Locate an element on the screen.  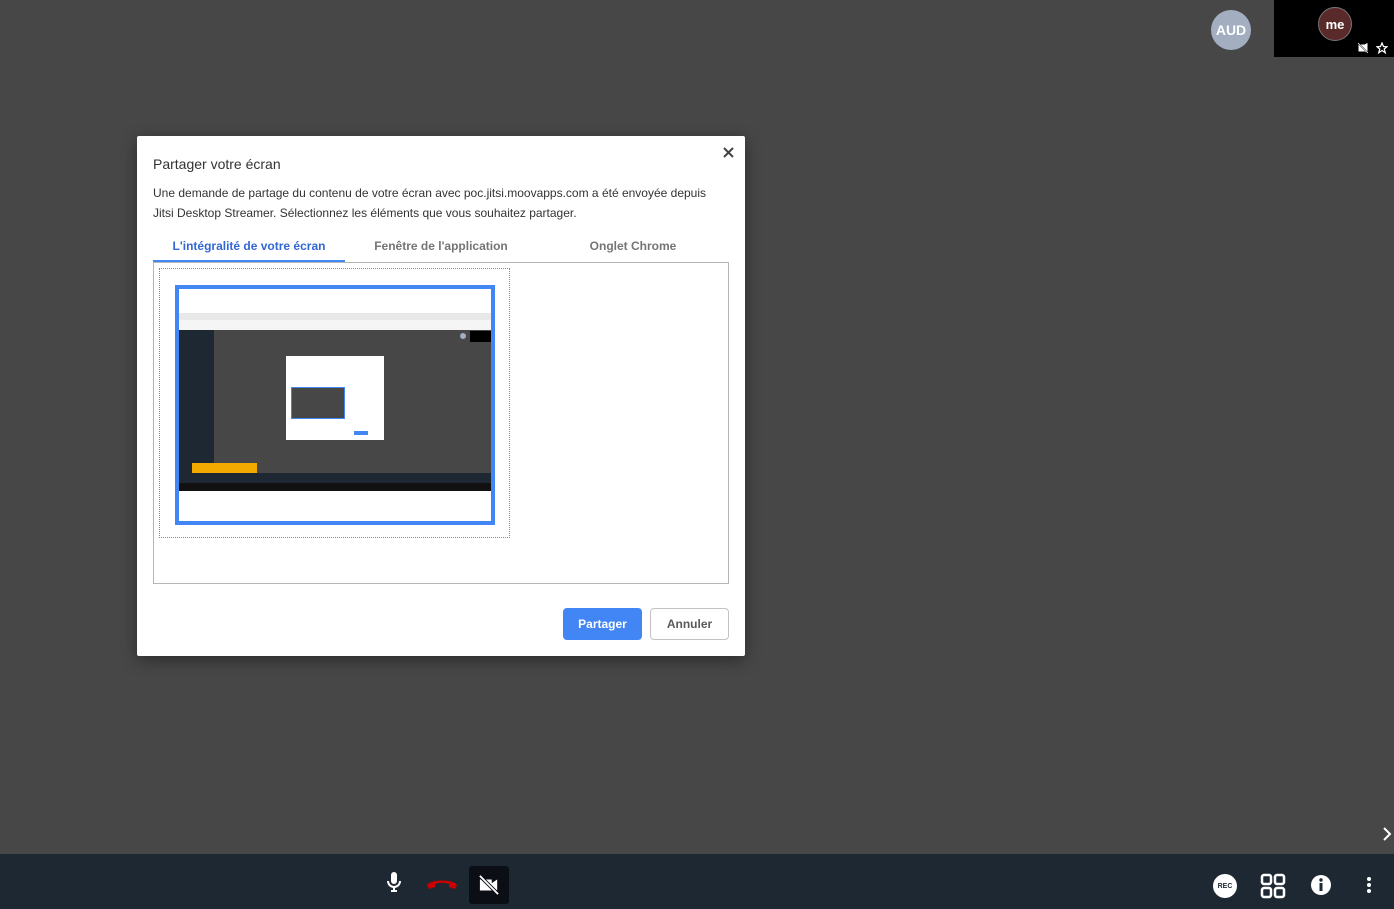
microphone-button is located at coordinates (394, 882).